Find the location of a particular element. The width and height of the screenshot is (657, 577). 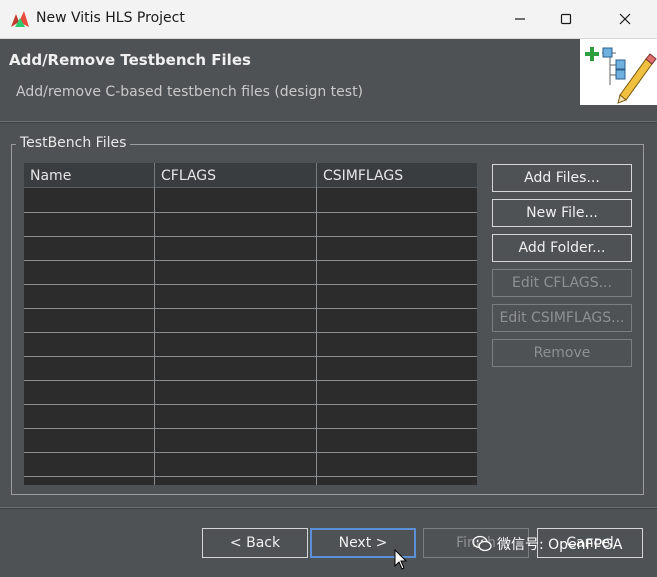

column-header-cflags: CFLAGS is located at coordinates (235, 175).